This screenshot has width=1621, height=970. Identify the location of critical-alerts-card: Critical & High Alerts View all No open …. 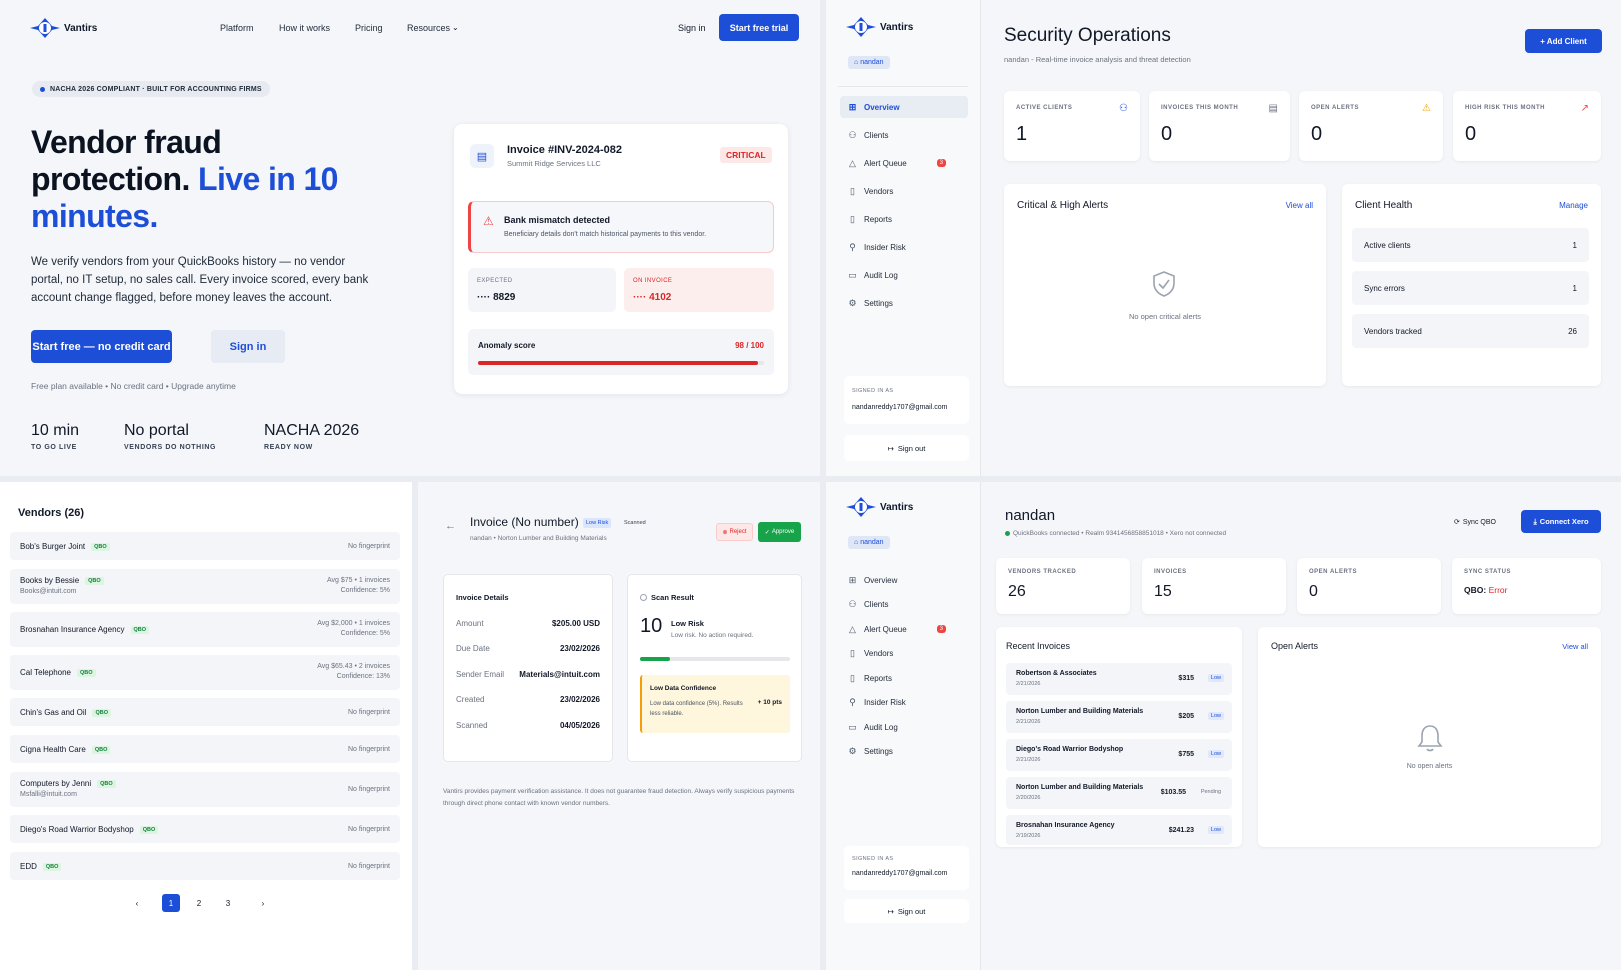
(1165, 285).